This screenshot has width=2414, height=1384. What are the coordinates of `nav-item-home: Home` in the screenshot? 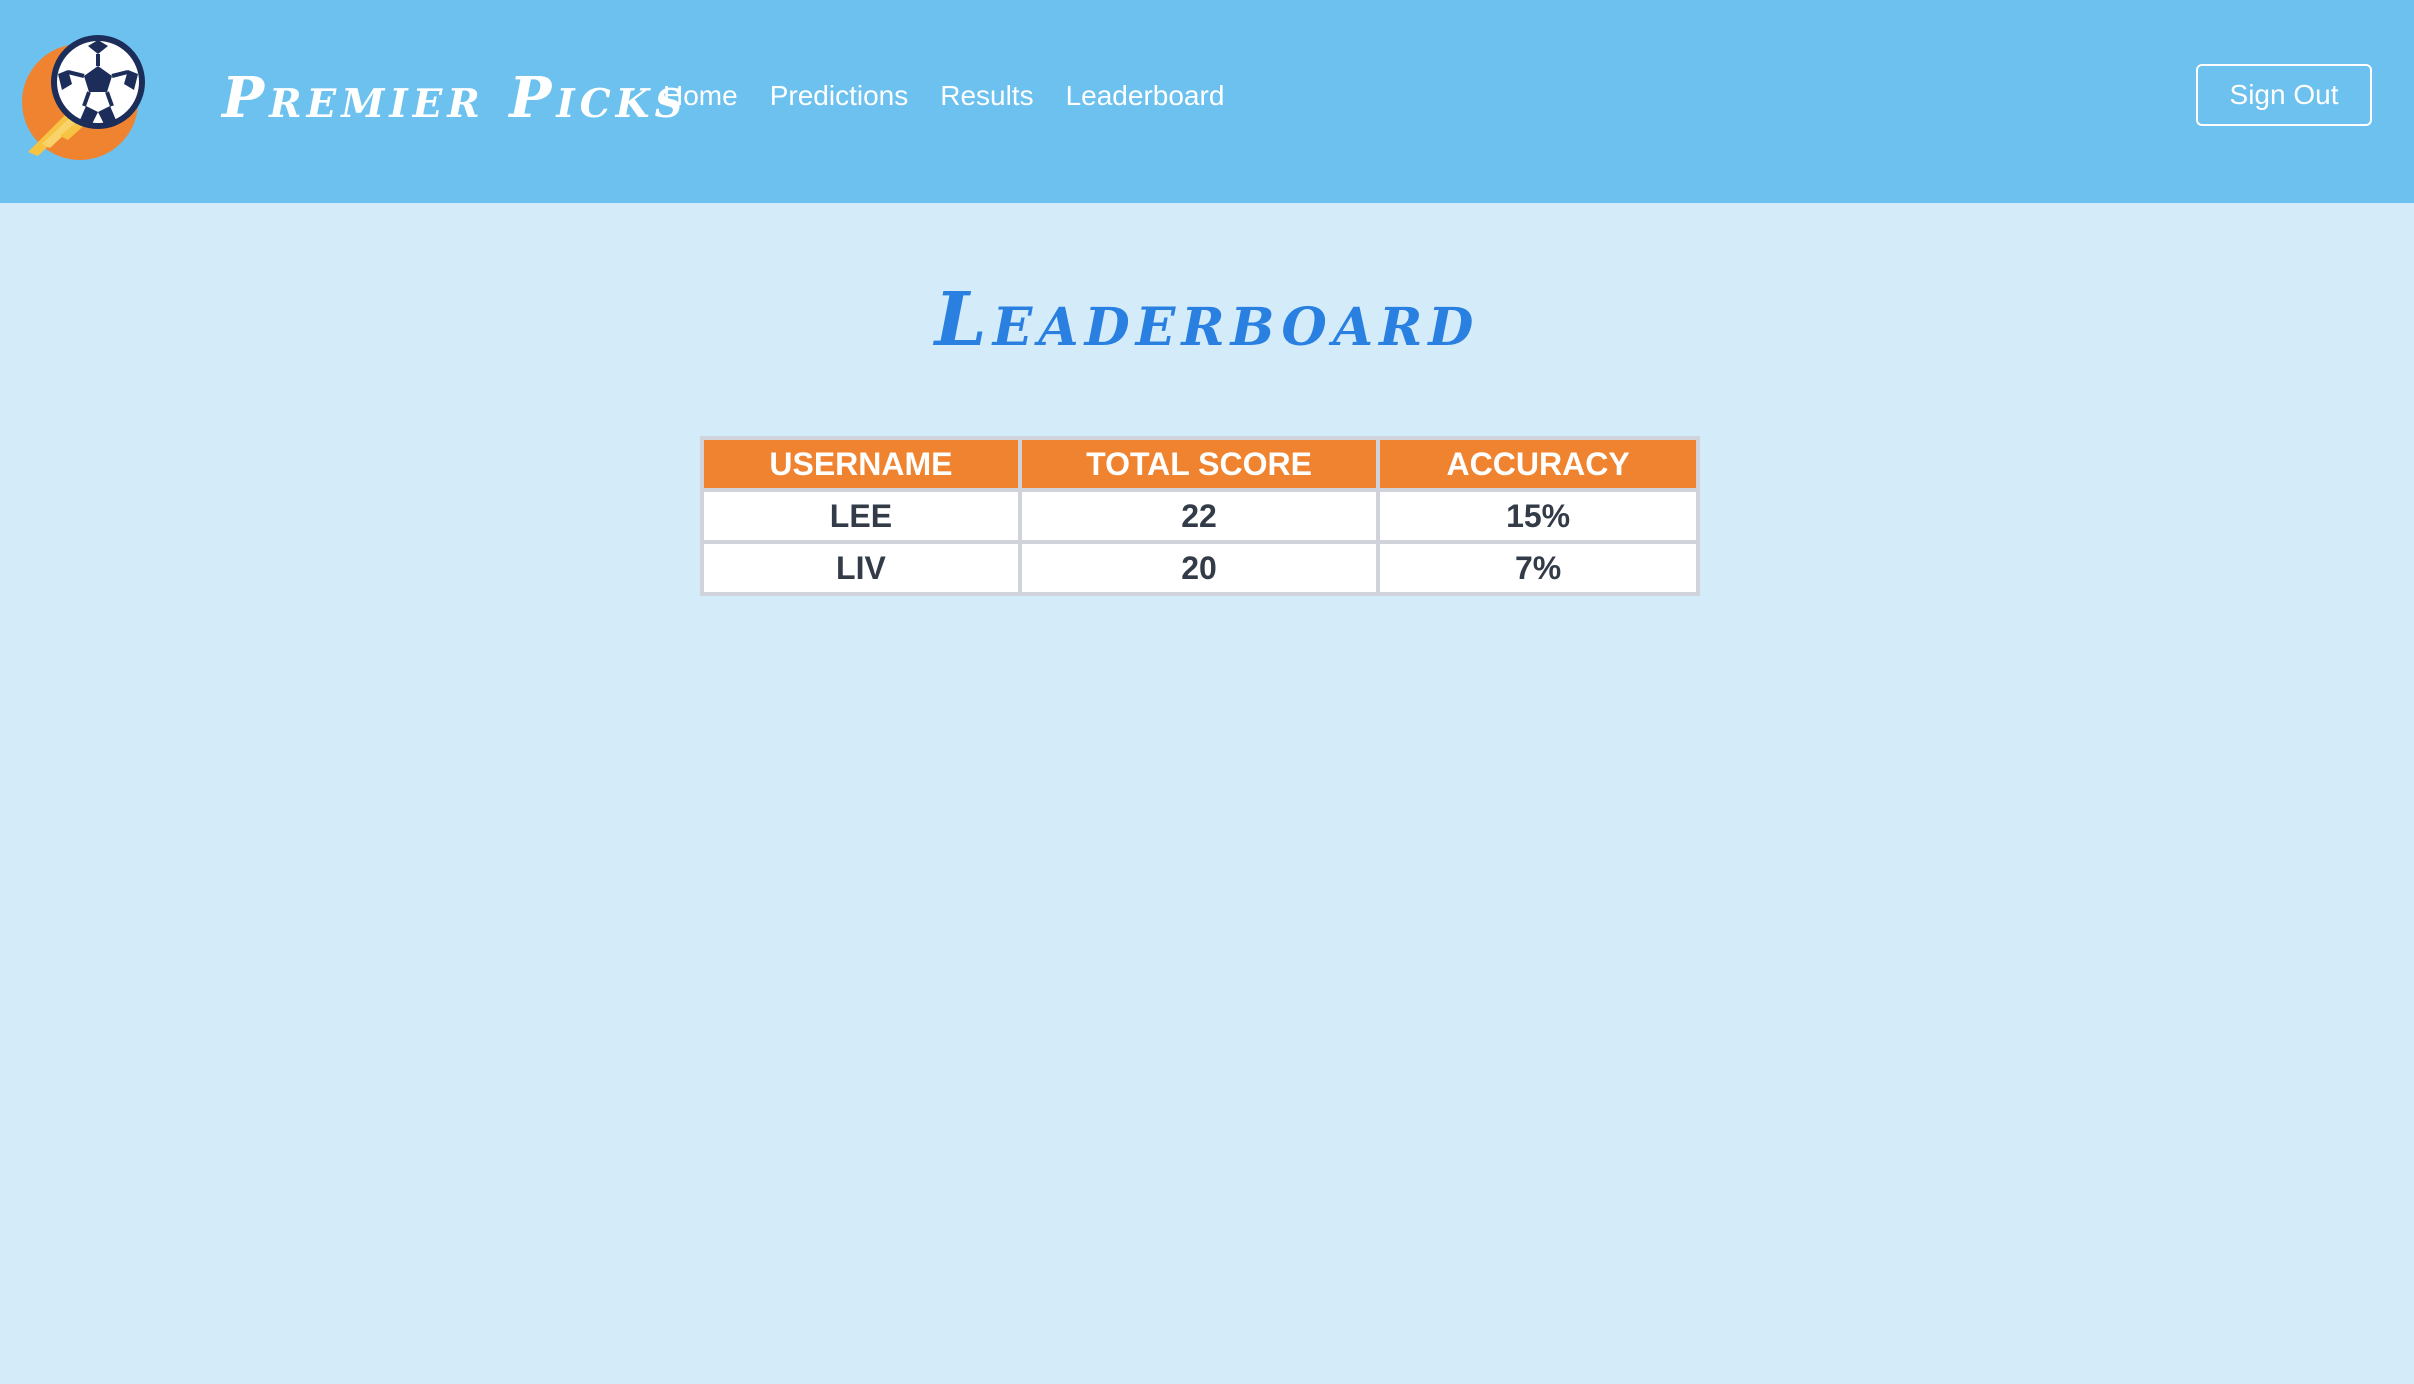 It's located at (700, 96).